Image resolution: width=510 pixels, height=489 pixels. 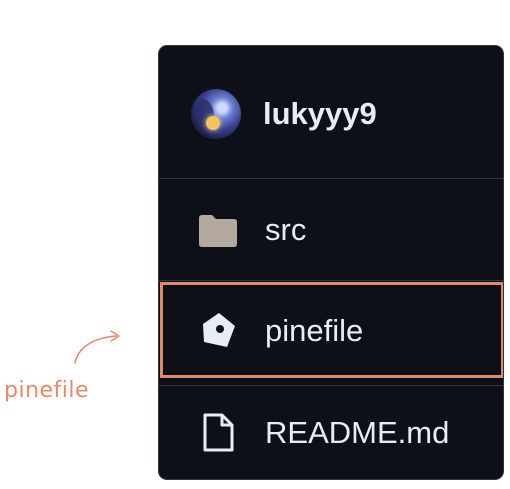 What do you see at coordinates (218, 231) in the screenshot?
I see `folder-icon` at bounding box center [218, 231].